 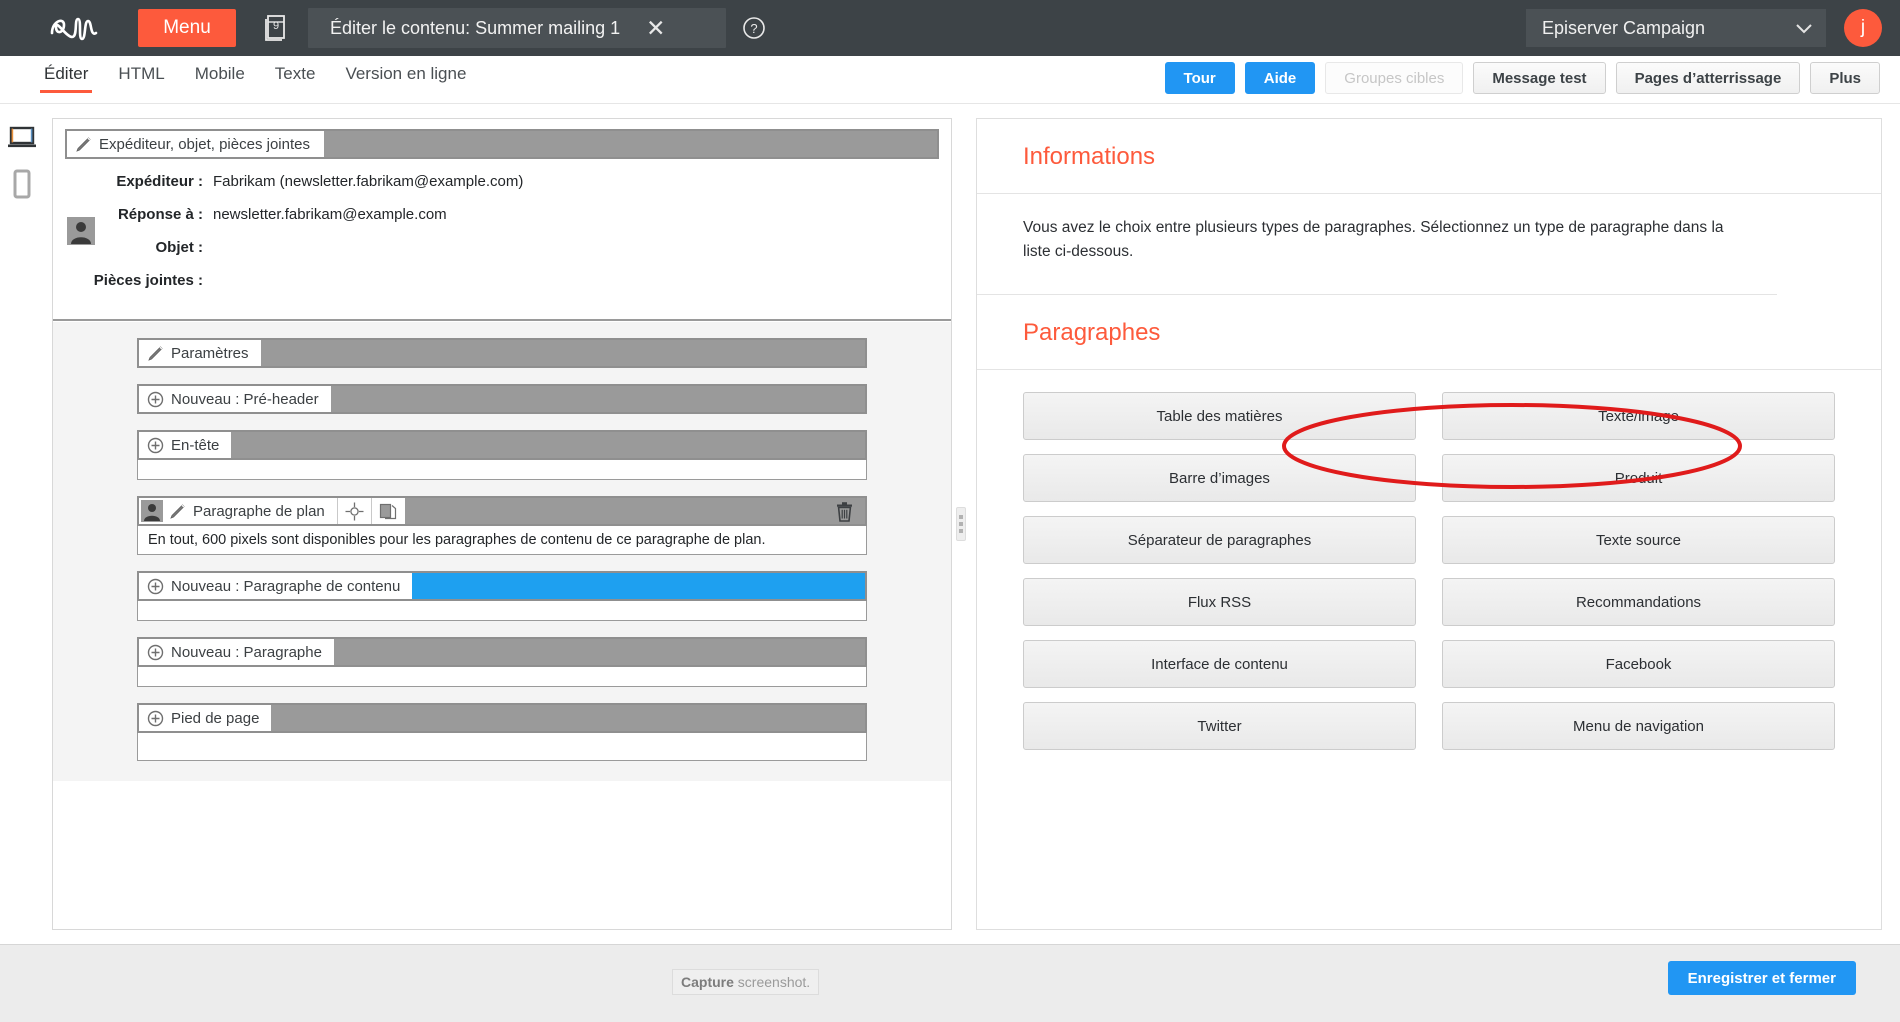 What do you see at coordinates (22, 140) in the screenshot?
I see `desktop-preview-icon` at bounding box center [22, 140].